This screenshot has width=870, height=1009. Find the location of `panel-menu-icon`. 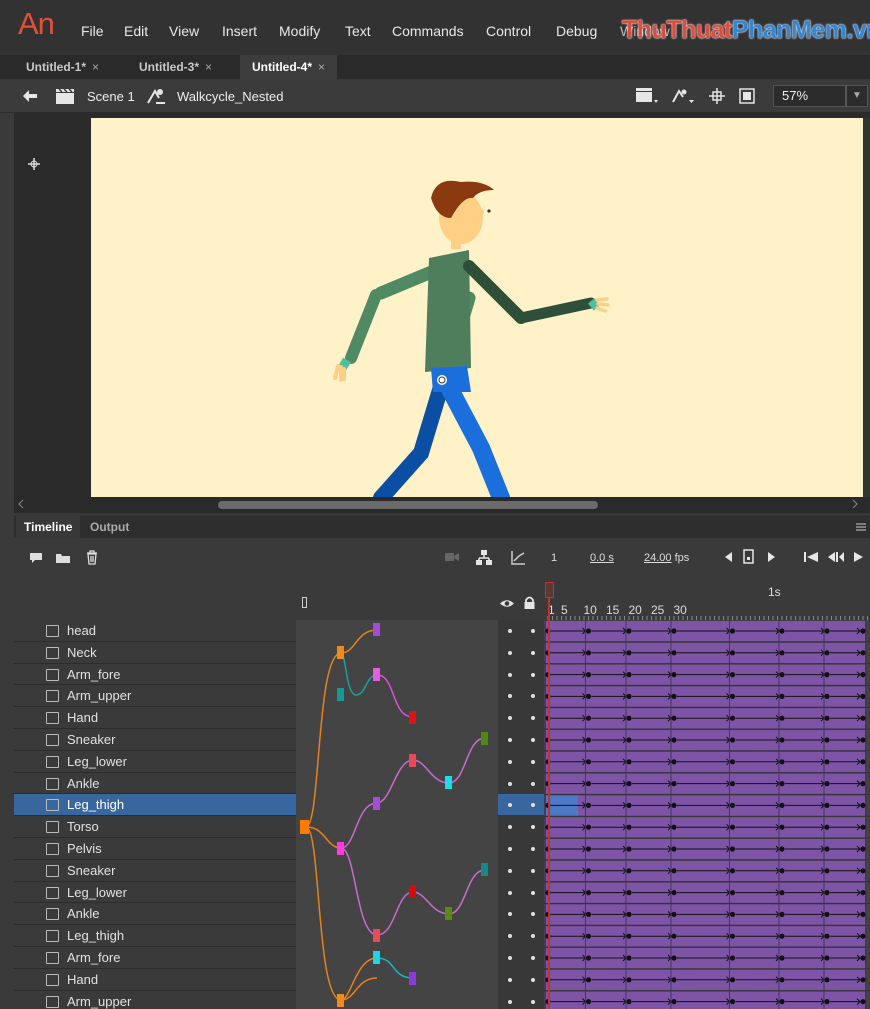

panel-menu-icon is located at coordinates (861, 527).